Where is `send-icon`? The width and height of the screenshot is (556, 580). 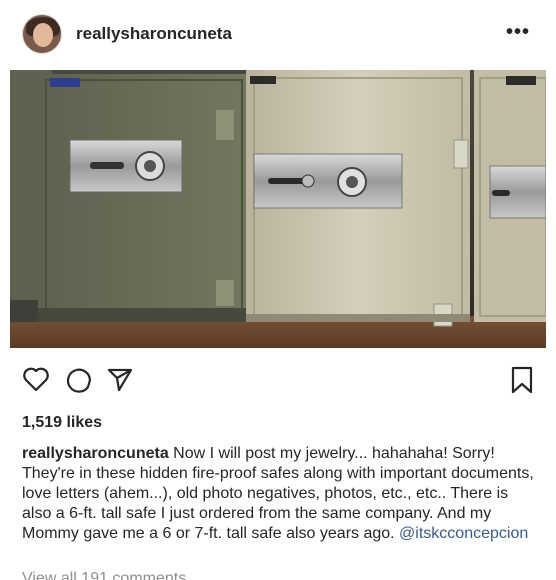
send-icon is located at coordinates (120, 379).